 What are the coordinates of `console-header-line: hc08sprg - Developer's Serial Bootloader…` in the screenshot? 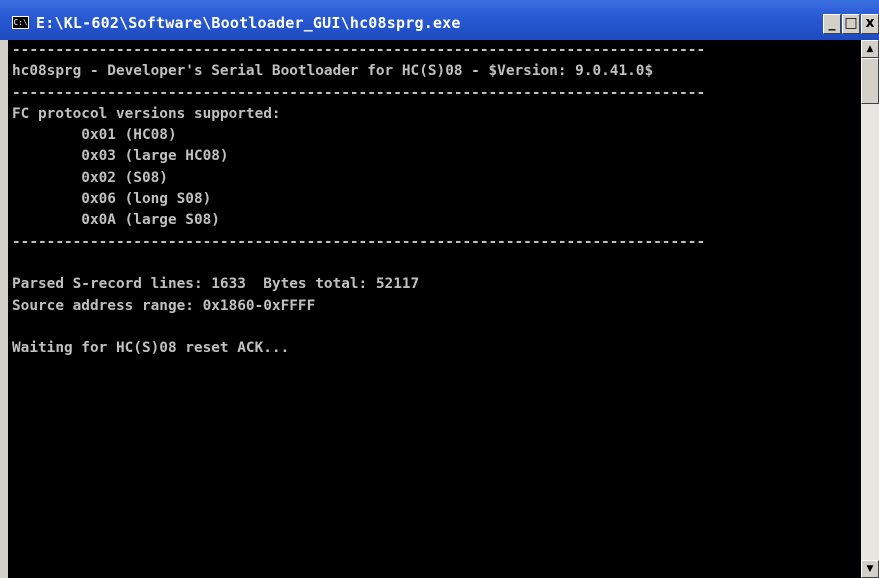 It's located at (333, 71).